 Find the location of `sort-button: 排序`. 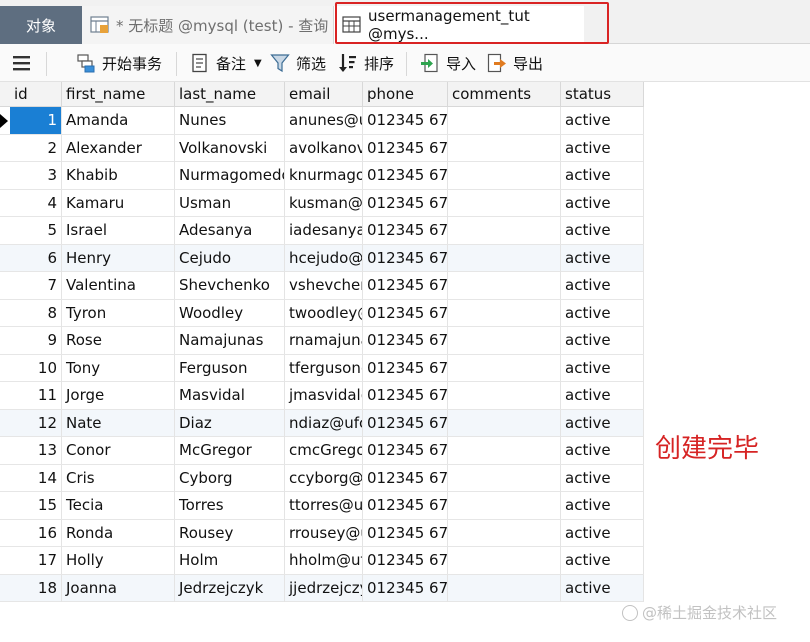

sort-button: 排序 is located at coordinates (366, 63).